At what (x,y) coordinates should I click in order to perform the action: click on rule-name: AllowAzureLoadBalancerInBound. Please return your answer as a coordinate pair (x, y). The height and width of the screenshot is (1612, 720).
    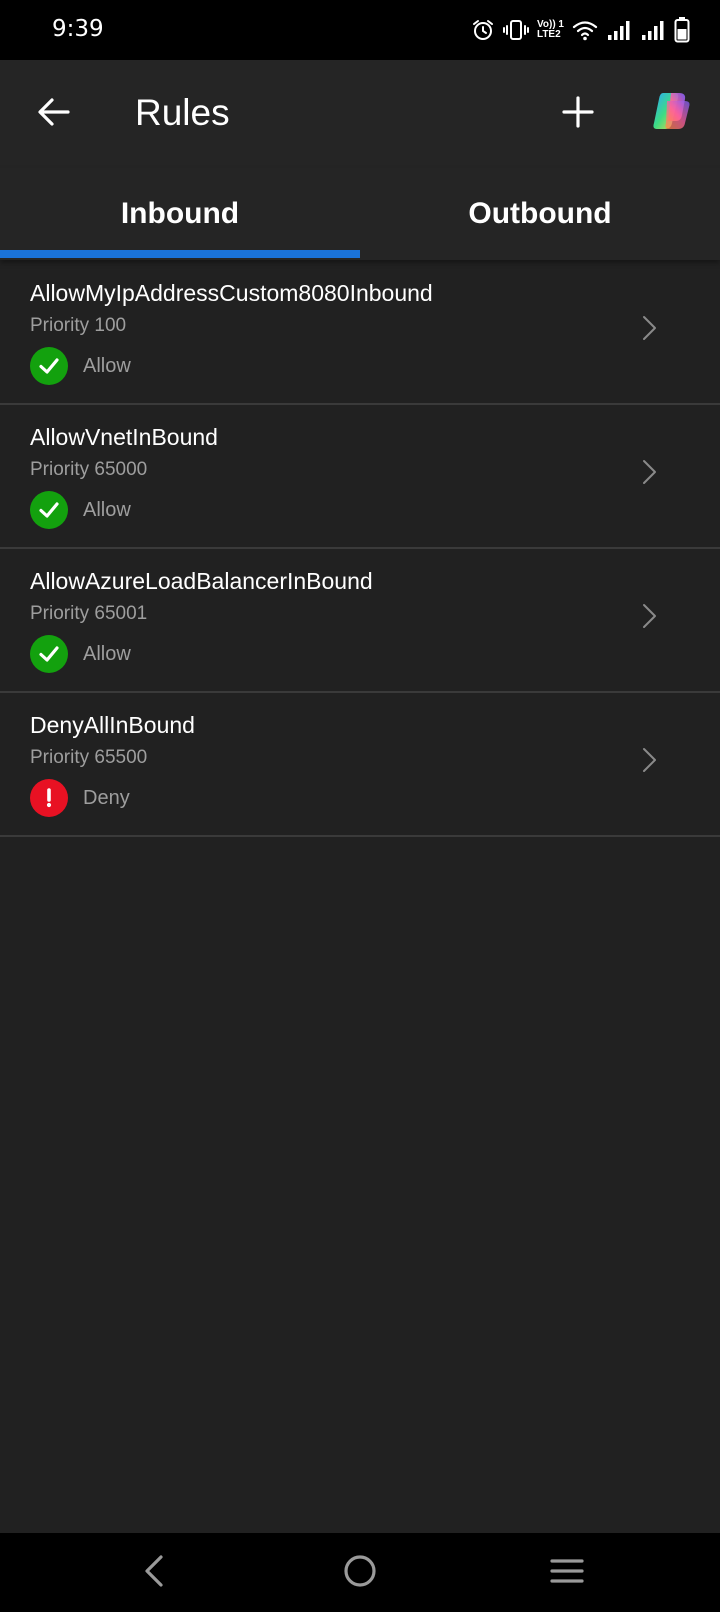
    Looking at the image, I should click on (201, 581).